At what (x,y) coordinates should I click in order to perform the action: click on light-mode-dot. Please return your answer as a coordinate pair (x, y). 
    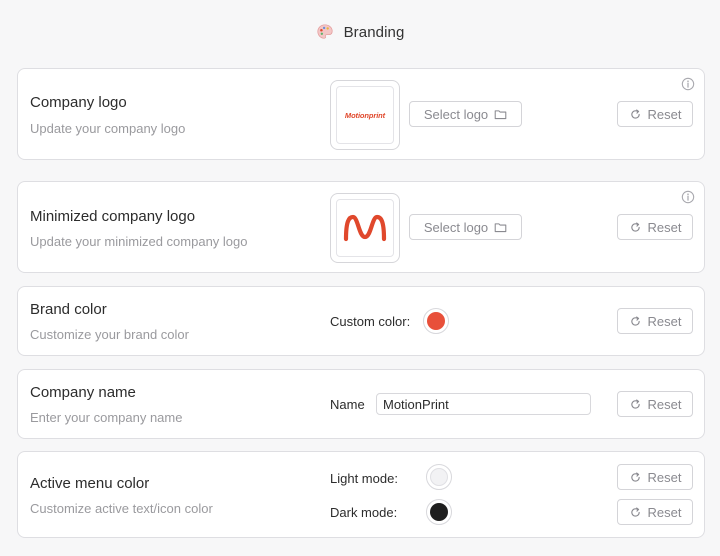
    Looking at the image, I should click on (439, 477).